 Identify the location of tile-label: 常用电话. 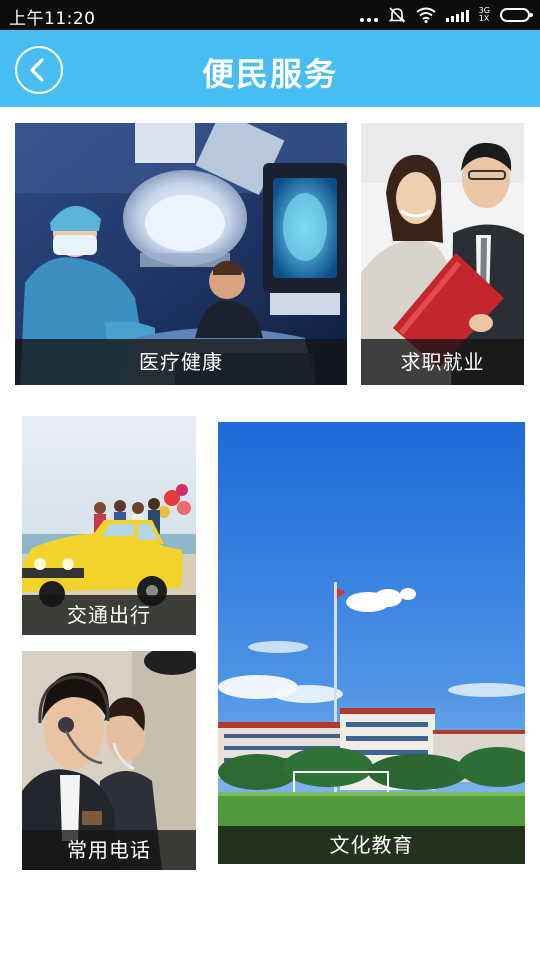
(109, 850).